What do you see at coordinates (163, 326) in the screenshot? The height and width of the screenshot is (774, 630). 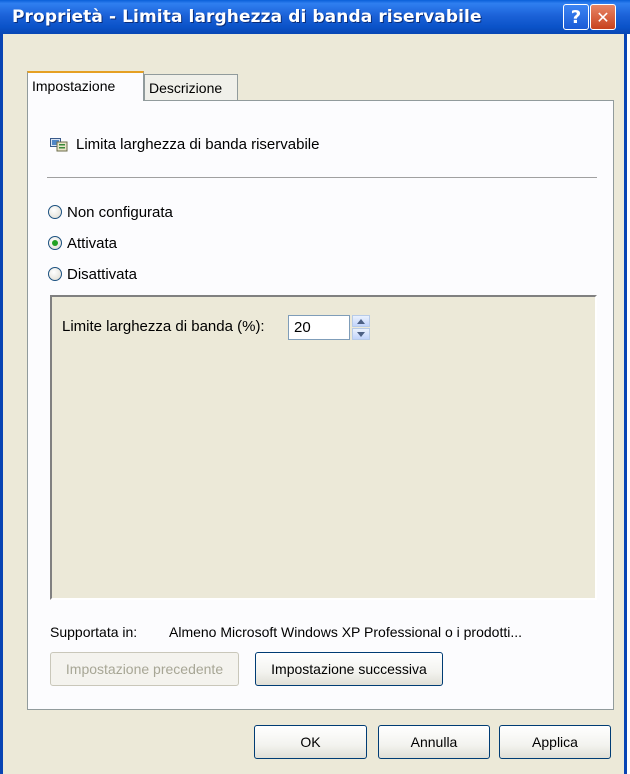 I see `bandwidth-limit-label: Limite larghezza di banda (%):` at bounding box center [163, 326].